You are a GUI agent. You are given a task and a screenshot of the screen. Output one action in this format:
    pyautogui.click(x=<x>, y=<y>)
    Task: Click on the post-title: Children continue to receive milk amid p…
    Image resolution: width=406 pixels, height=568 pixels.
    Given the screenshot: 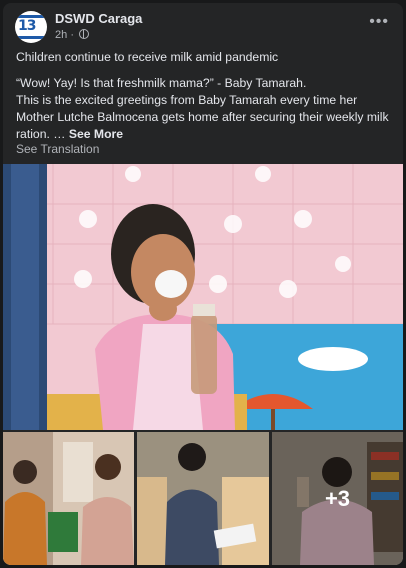 What is the action you would take?
    pyautogui.click(x=147, y=57)
    